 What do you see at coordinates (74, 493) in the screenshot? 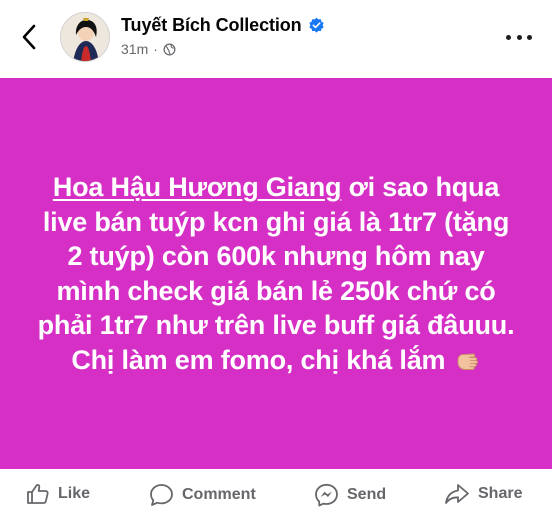
I see `like-label: Like` at bounding box center [74, 493].